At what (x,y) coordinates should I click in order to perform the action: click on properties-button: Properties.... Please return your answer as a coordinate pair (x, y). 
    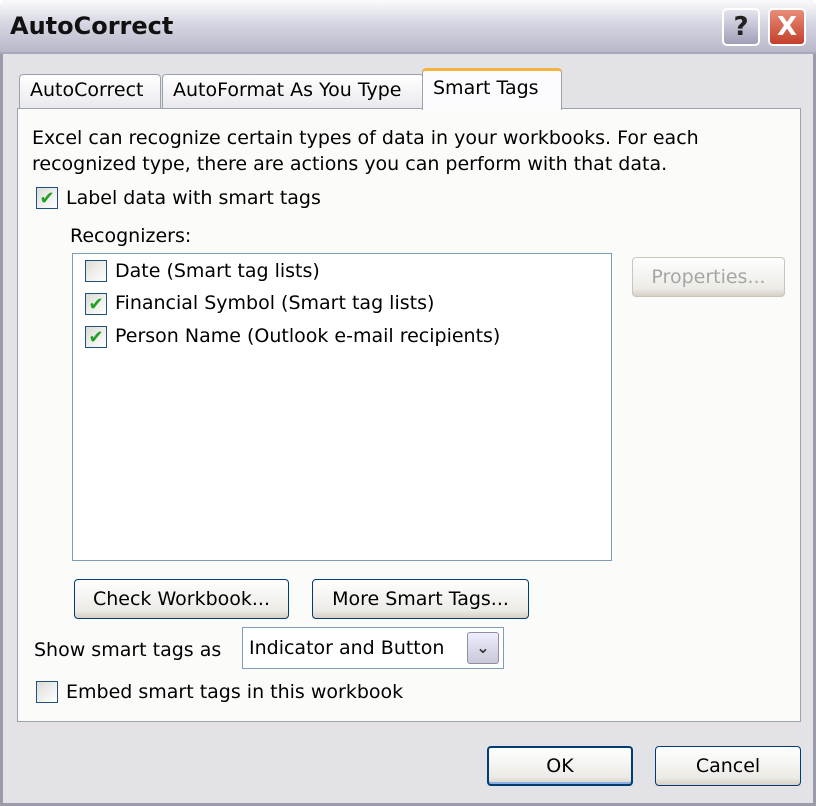
    Looking at the image, I should click on (708, 277).